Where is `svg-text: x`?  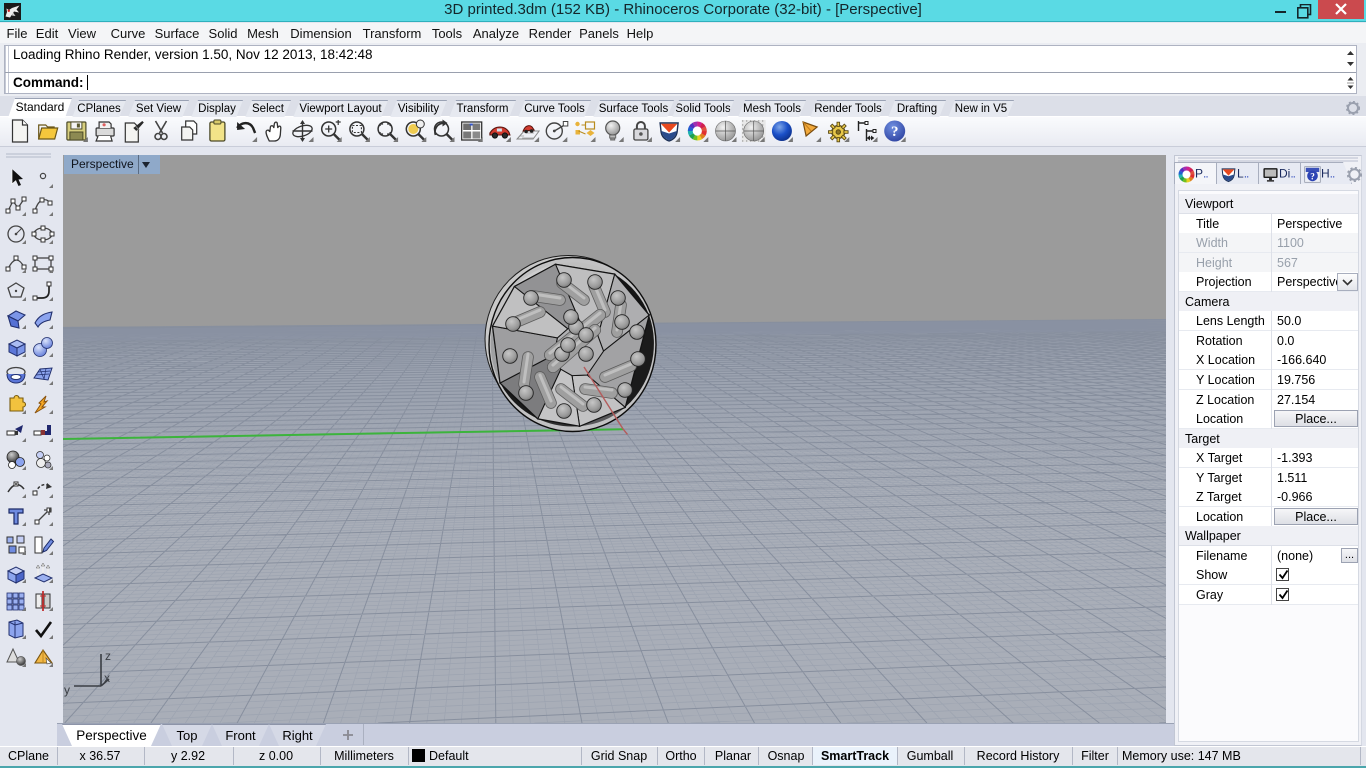 svg-text: x is located at coordinates (107, 678).